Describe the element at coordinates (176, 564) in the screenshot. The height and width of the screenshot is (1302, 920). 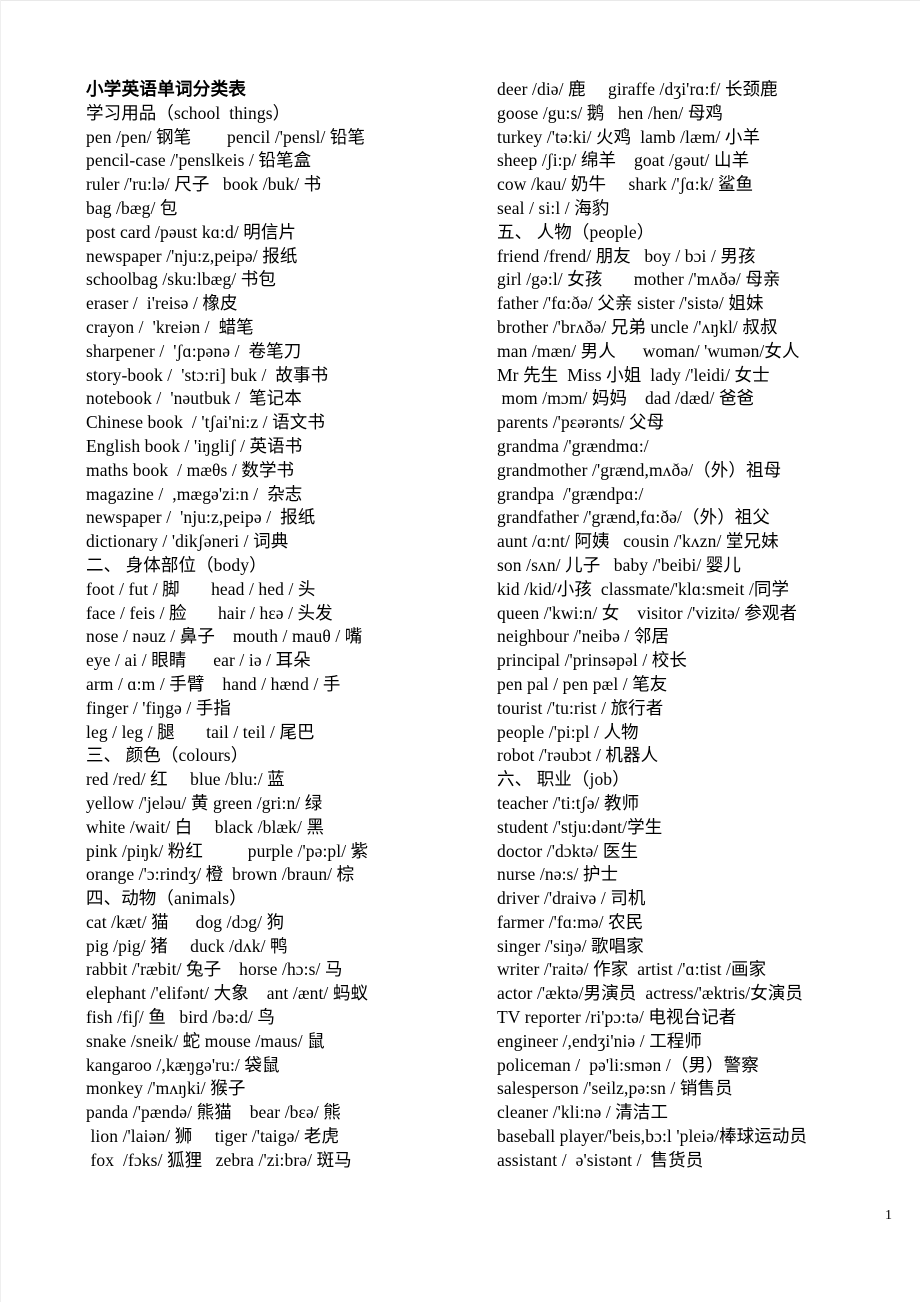
I see `section-heading: 二、 身体部位（body）` at that location.